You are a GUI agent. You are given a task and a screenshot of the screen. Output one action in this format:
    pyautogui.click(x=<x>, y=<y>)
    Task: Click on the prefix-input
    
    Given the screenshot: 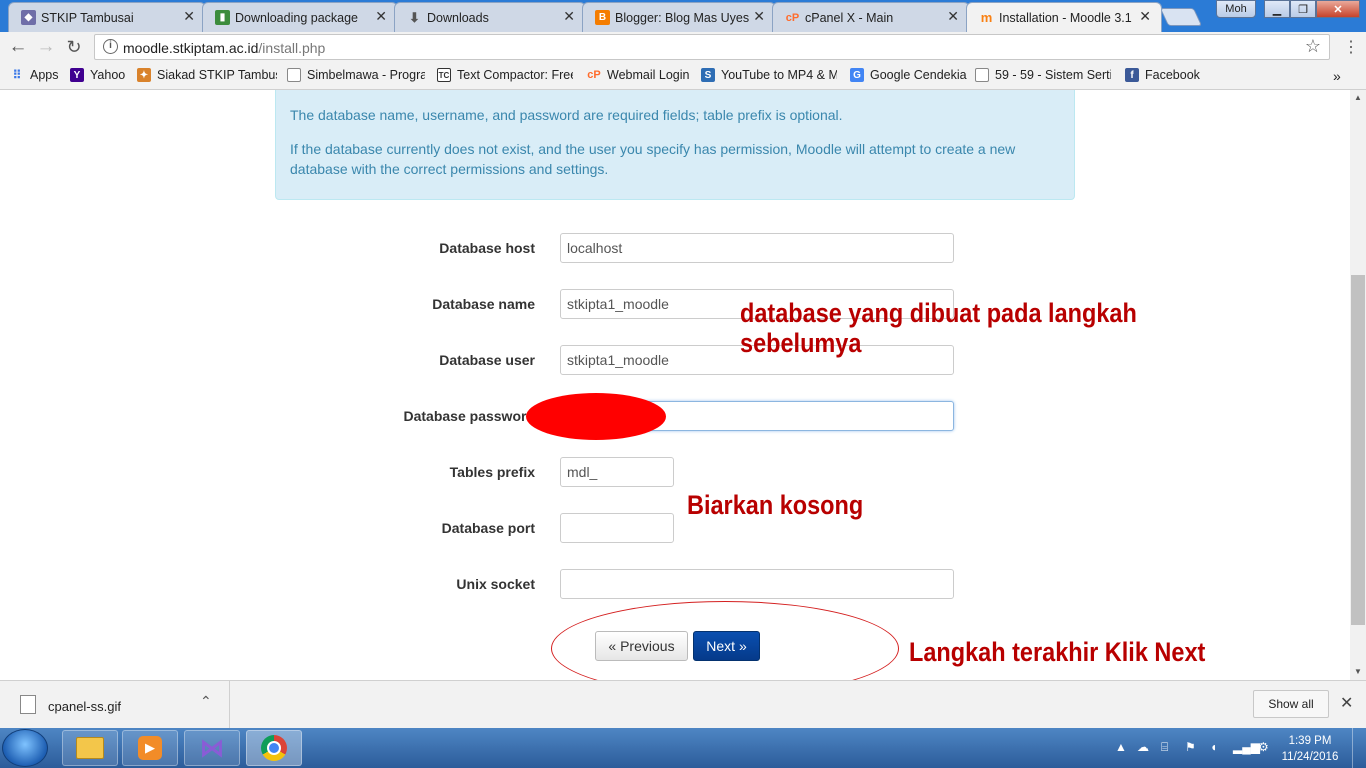 What is the action you would take?
    pyautogui.click(x=617, y=472)
    